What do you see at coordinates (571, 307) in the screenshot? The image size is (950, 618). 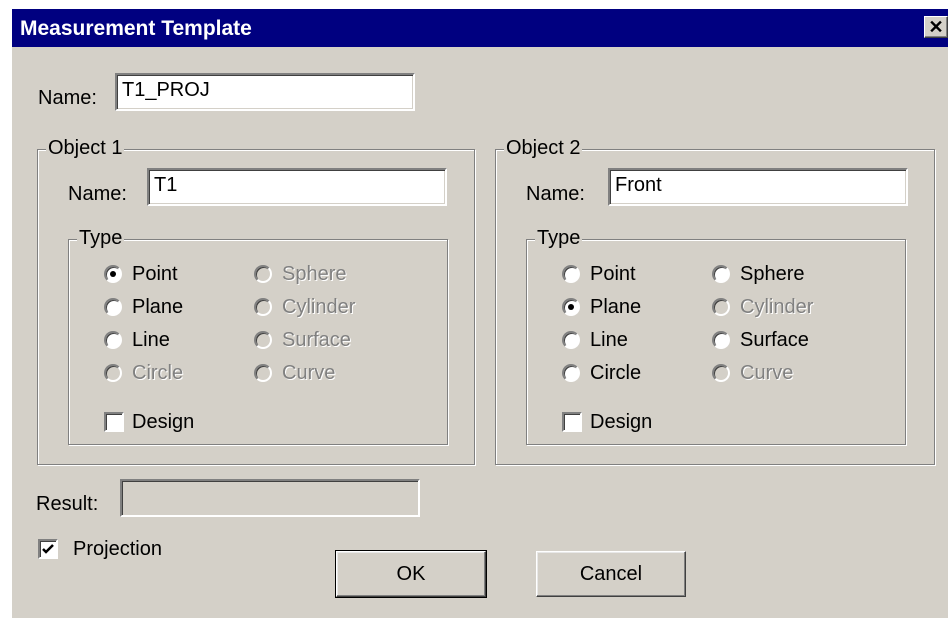 I see `object2-radio-plane` at bounding box center [571, 307].